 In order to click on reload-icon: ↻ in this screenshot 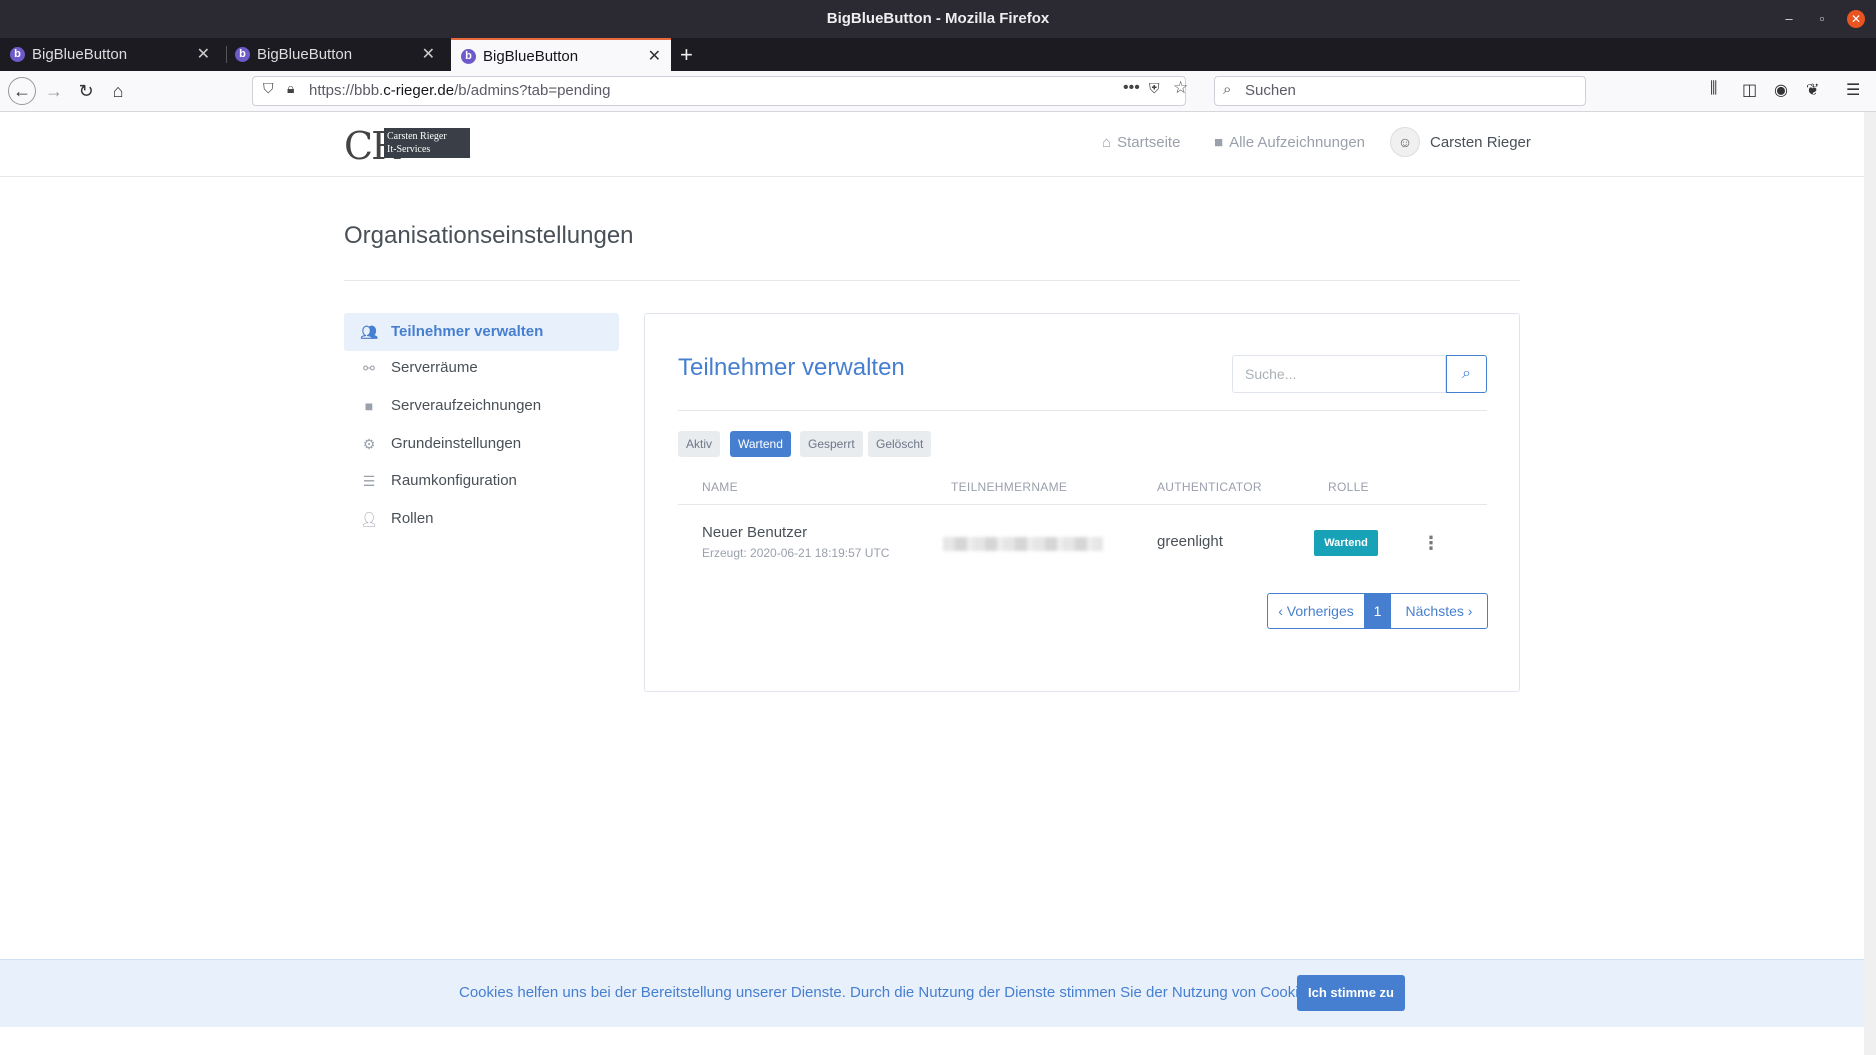, I will do `click(86, 91)`.